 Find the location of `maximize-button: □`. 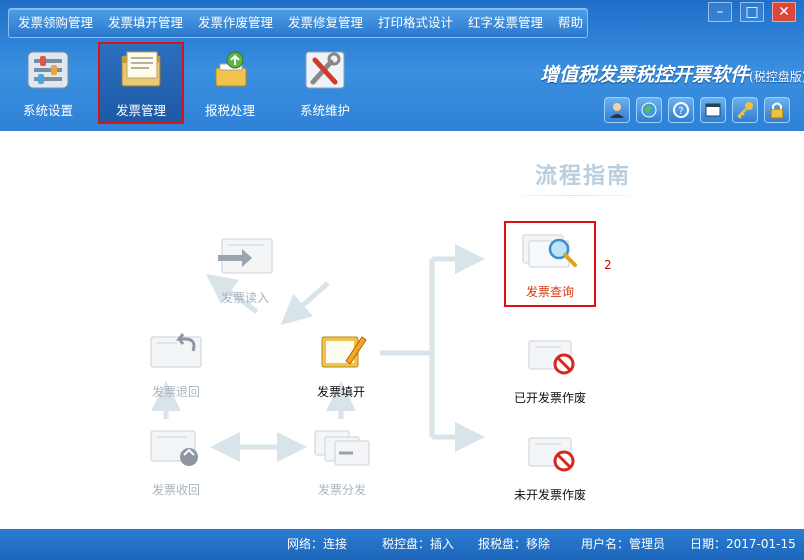

maximize-button: □ is located at coordinates (752, 12).